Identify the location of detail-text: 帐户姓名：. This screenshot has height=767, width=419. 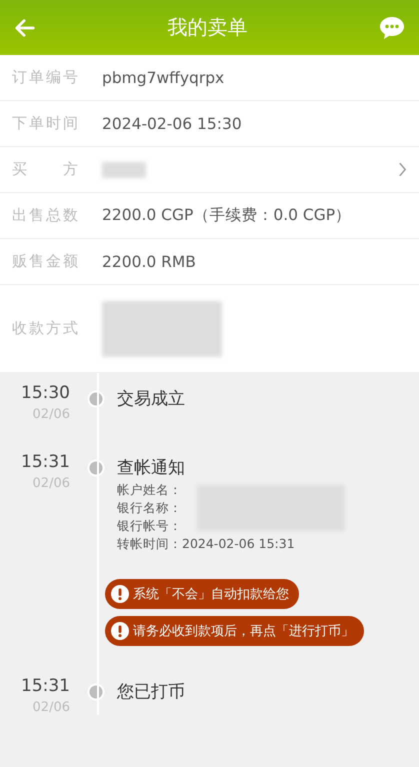
(149, 489).